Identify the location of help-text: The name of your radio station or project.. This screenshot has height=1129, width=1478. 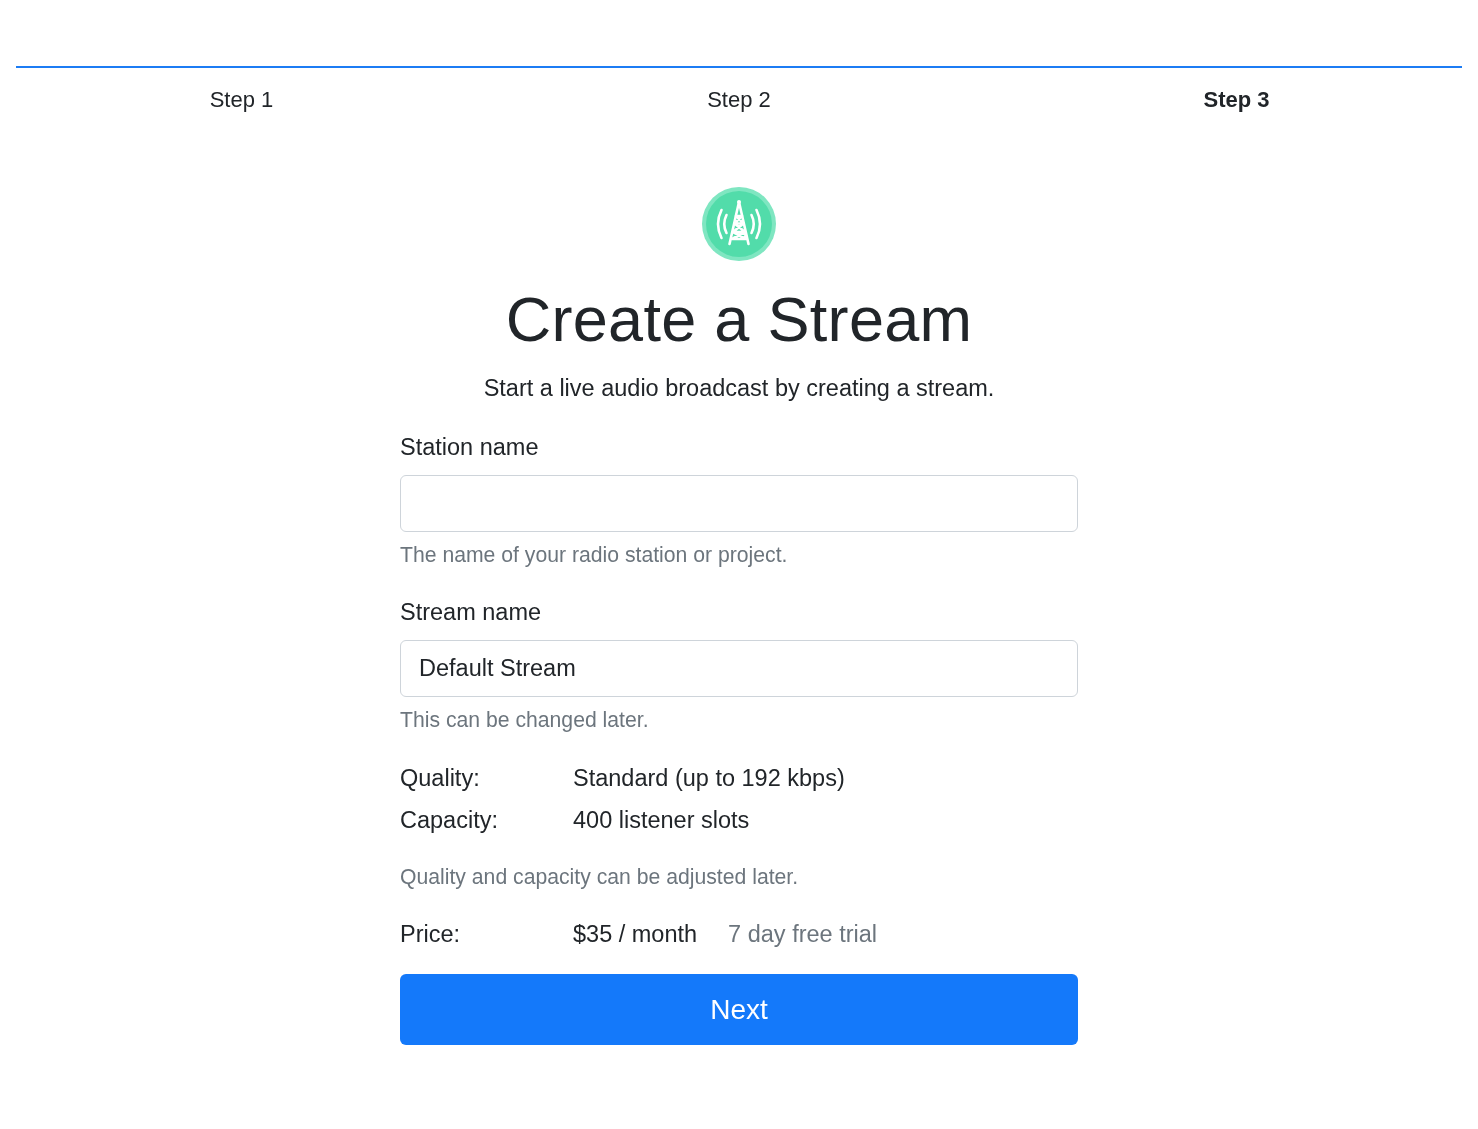
(594, 555).